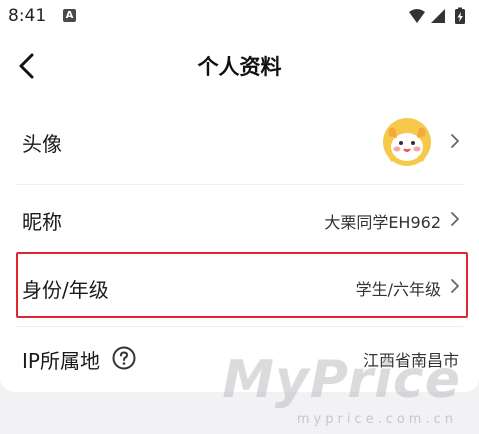  What do you see at coordinates (382, 222) in the screenshot?
I see `row-nickname-value: 大栗同学EH962` at bounding box center [382, 222].